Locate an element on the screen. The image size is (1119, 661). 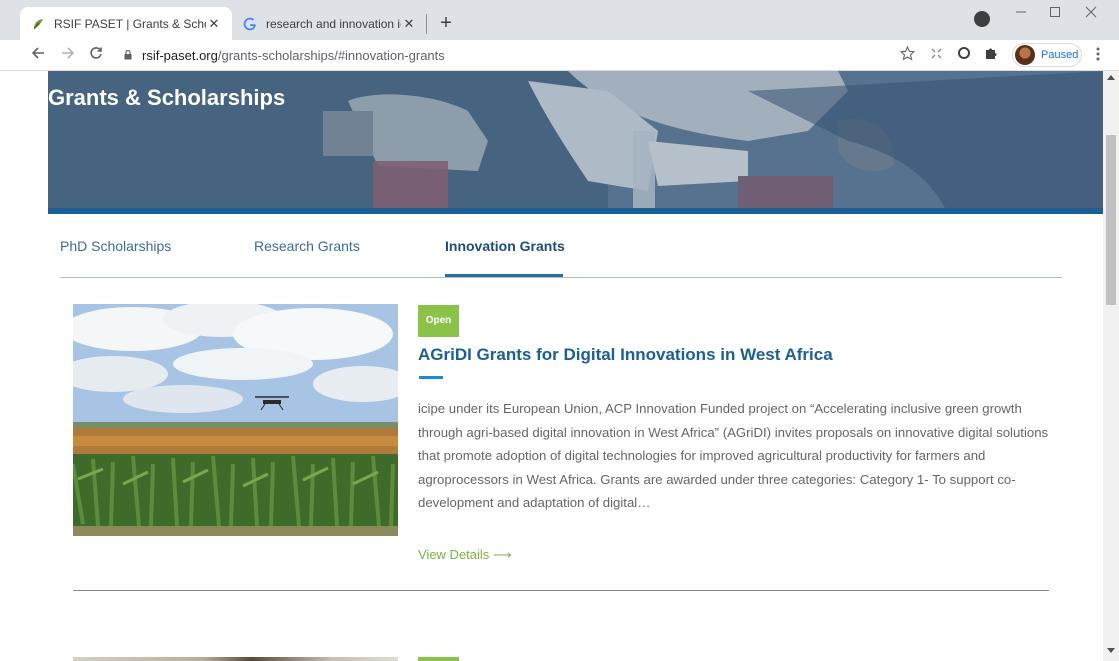
tab-innovation-grants: Innovation Grants is located at coordinates (505, 246).